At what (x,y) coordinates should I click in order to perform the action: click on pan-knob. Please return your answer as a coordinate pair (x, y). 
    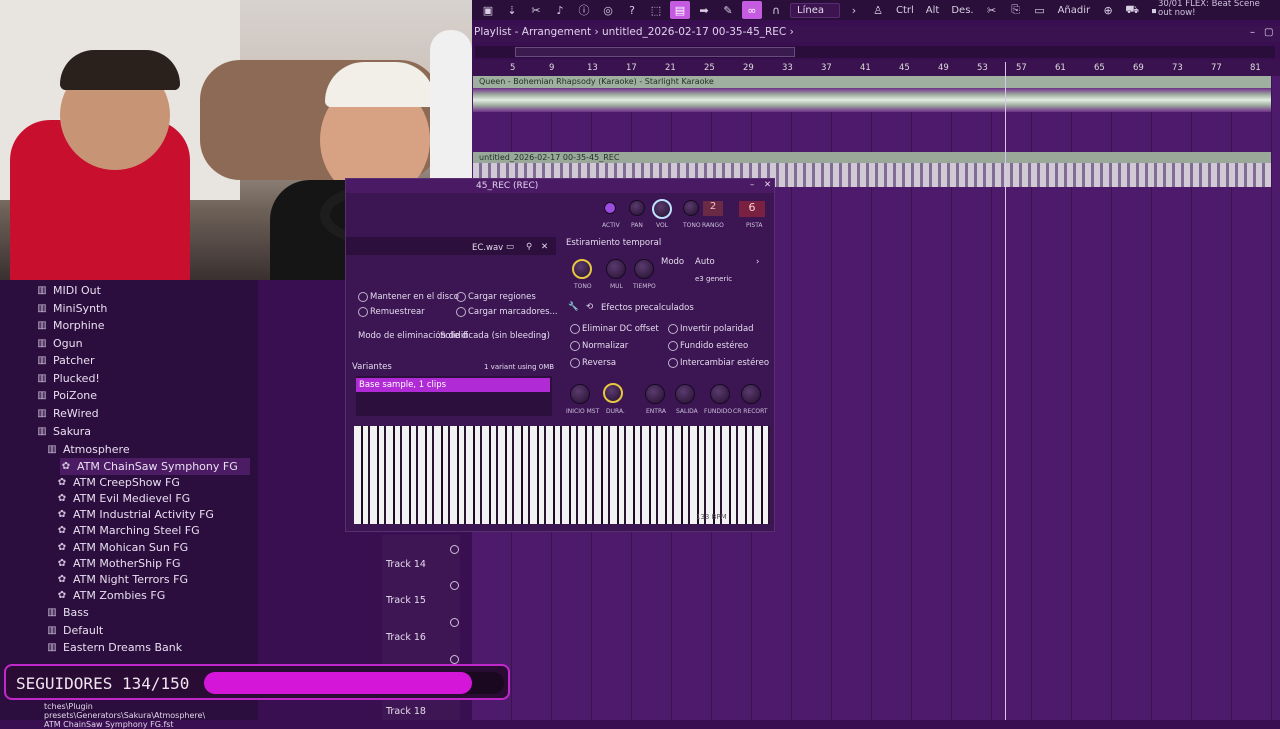
    Looking at the image, I should click on (637, 208).